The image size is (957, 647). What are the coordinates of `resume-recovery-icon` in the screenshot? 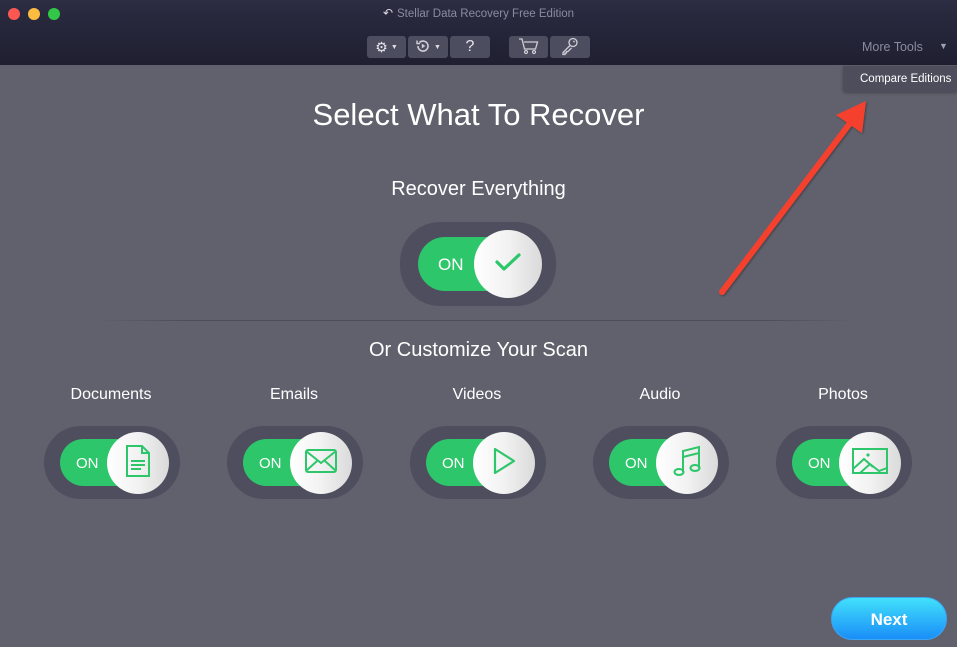 It's located at (423, 47).